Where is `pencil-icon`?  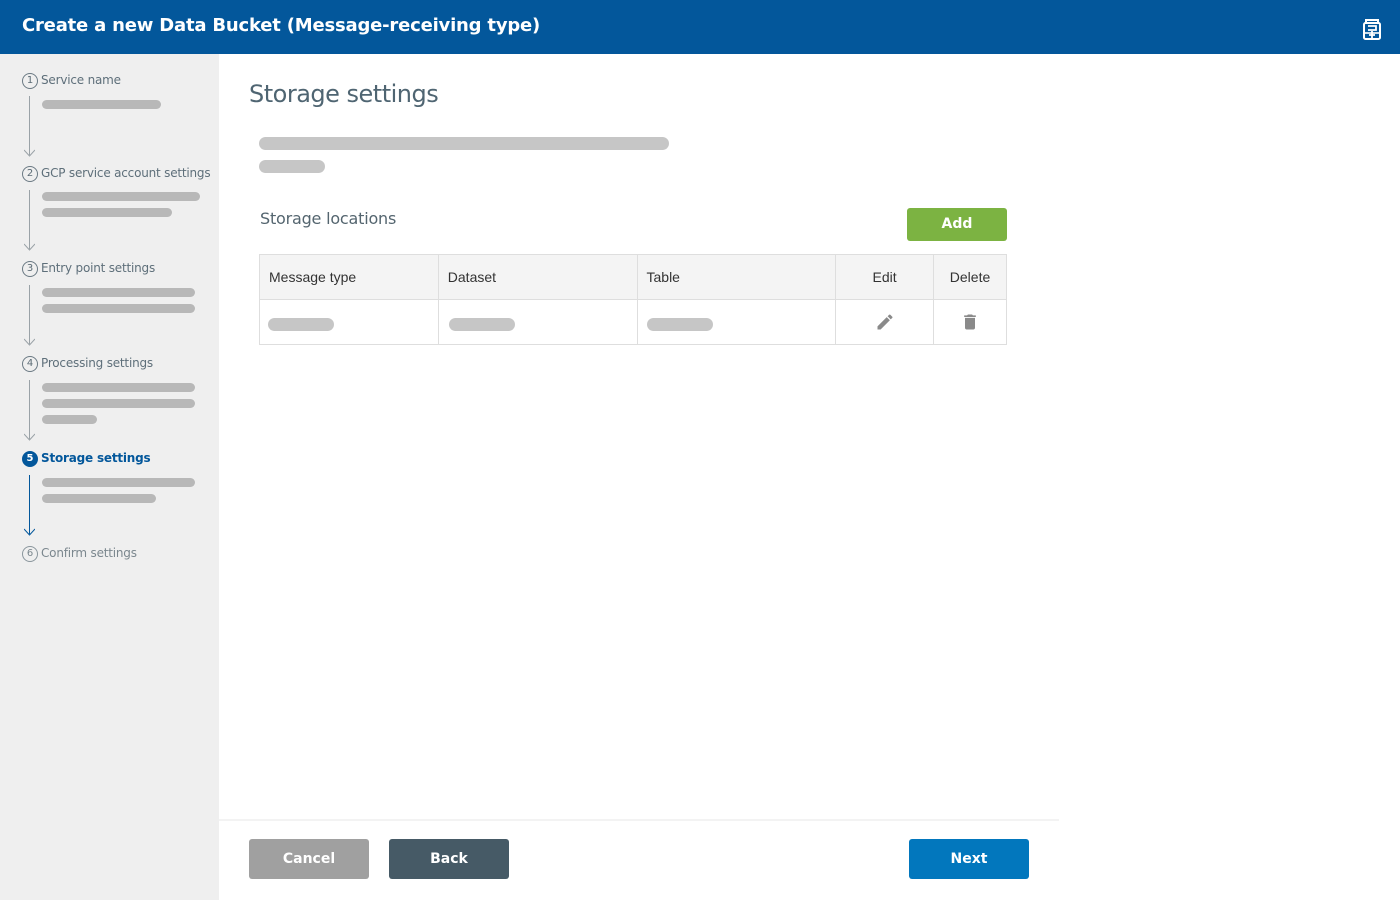 pencil-icon is located at coordinates (885, 322).